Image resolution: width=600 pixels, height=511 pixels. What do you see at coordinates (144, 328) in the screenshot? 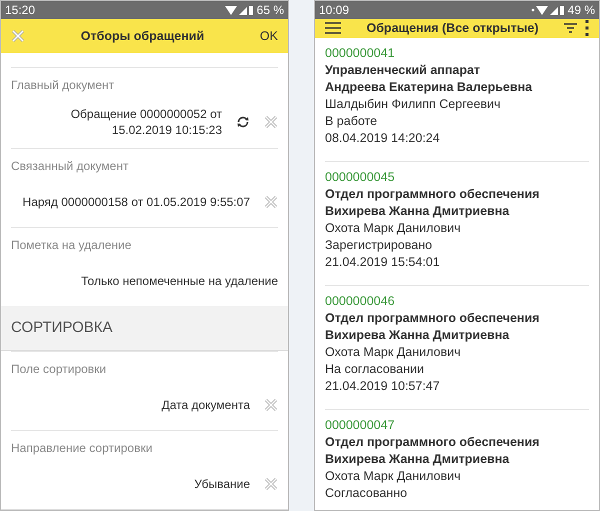
I see `section-header: СОРТИРОВКА` at bounding box center [144, 328].